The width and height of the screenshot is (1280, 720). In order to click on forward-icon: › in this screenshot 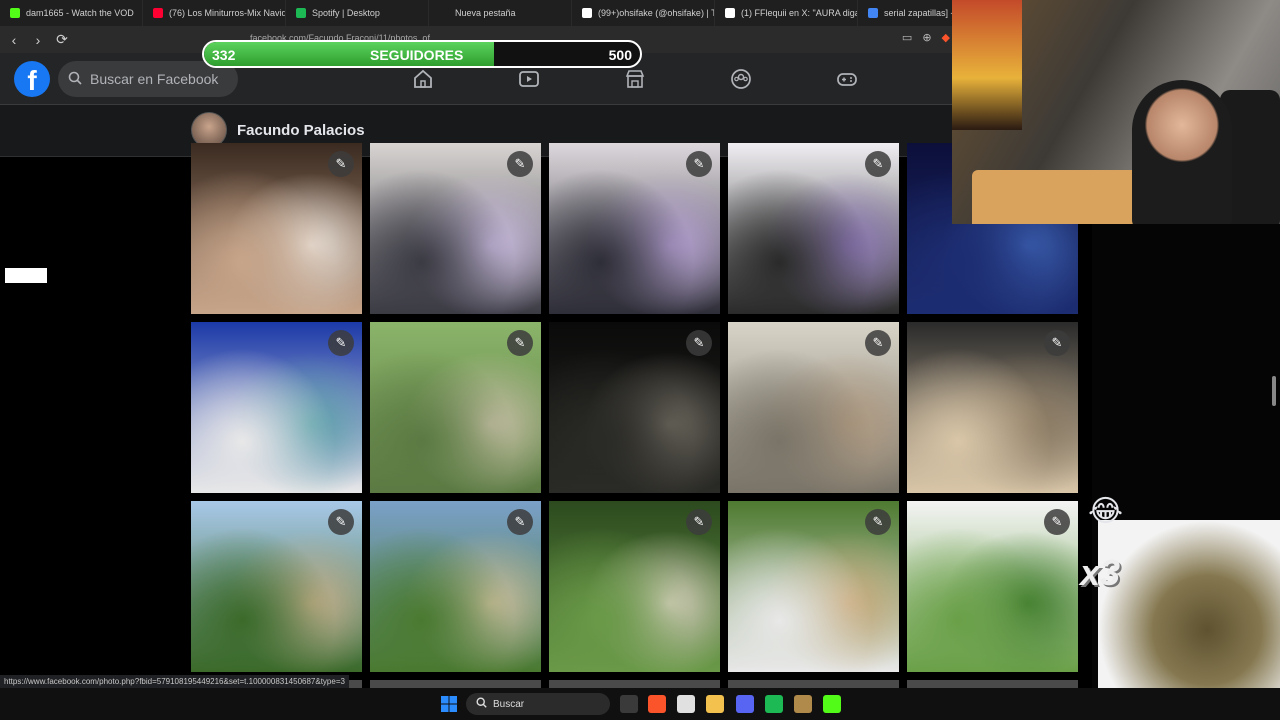, I will do `click(38, 40)`.